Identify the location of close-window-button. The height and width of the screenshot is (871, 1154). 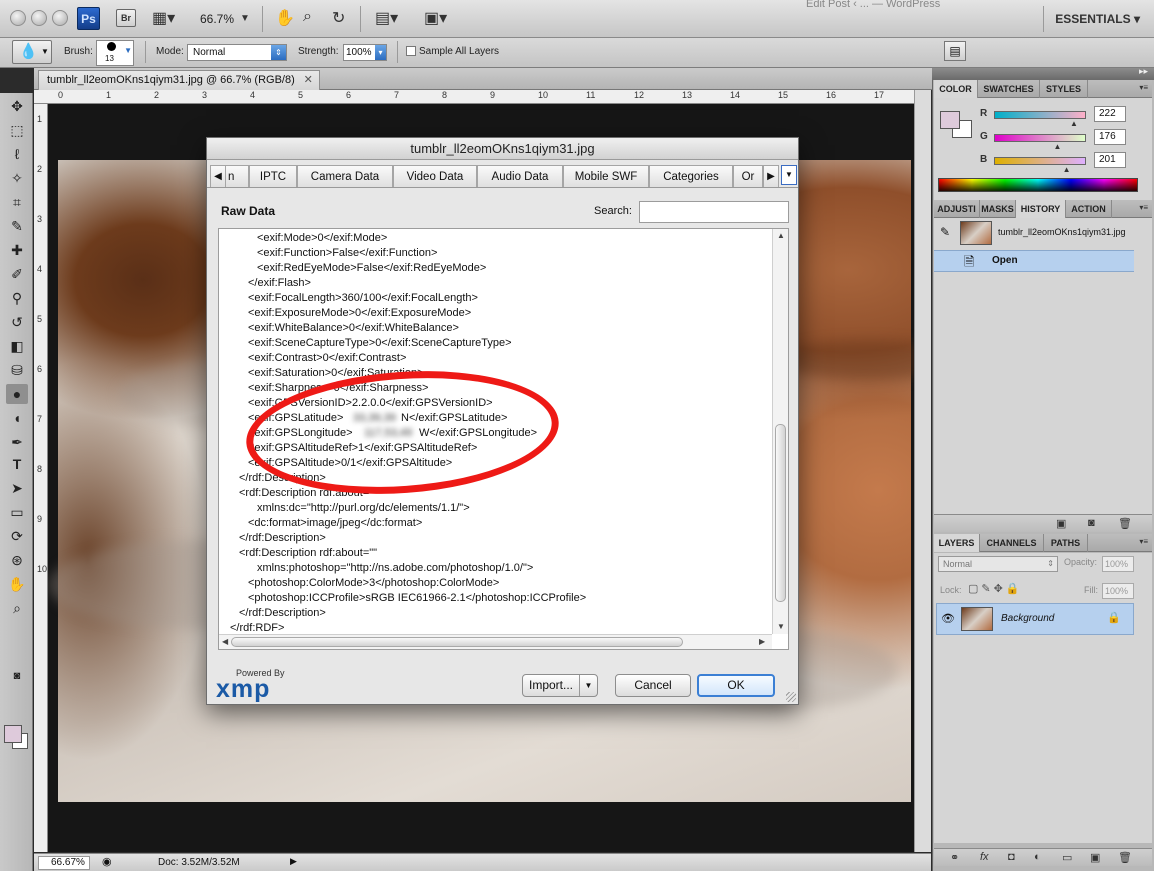
(18, 18).